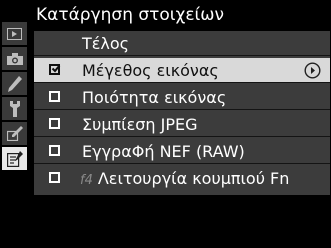  I want to click on menu-item-label: Μέγεθος εικόνας, so click(150, 70).